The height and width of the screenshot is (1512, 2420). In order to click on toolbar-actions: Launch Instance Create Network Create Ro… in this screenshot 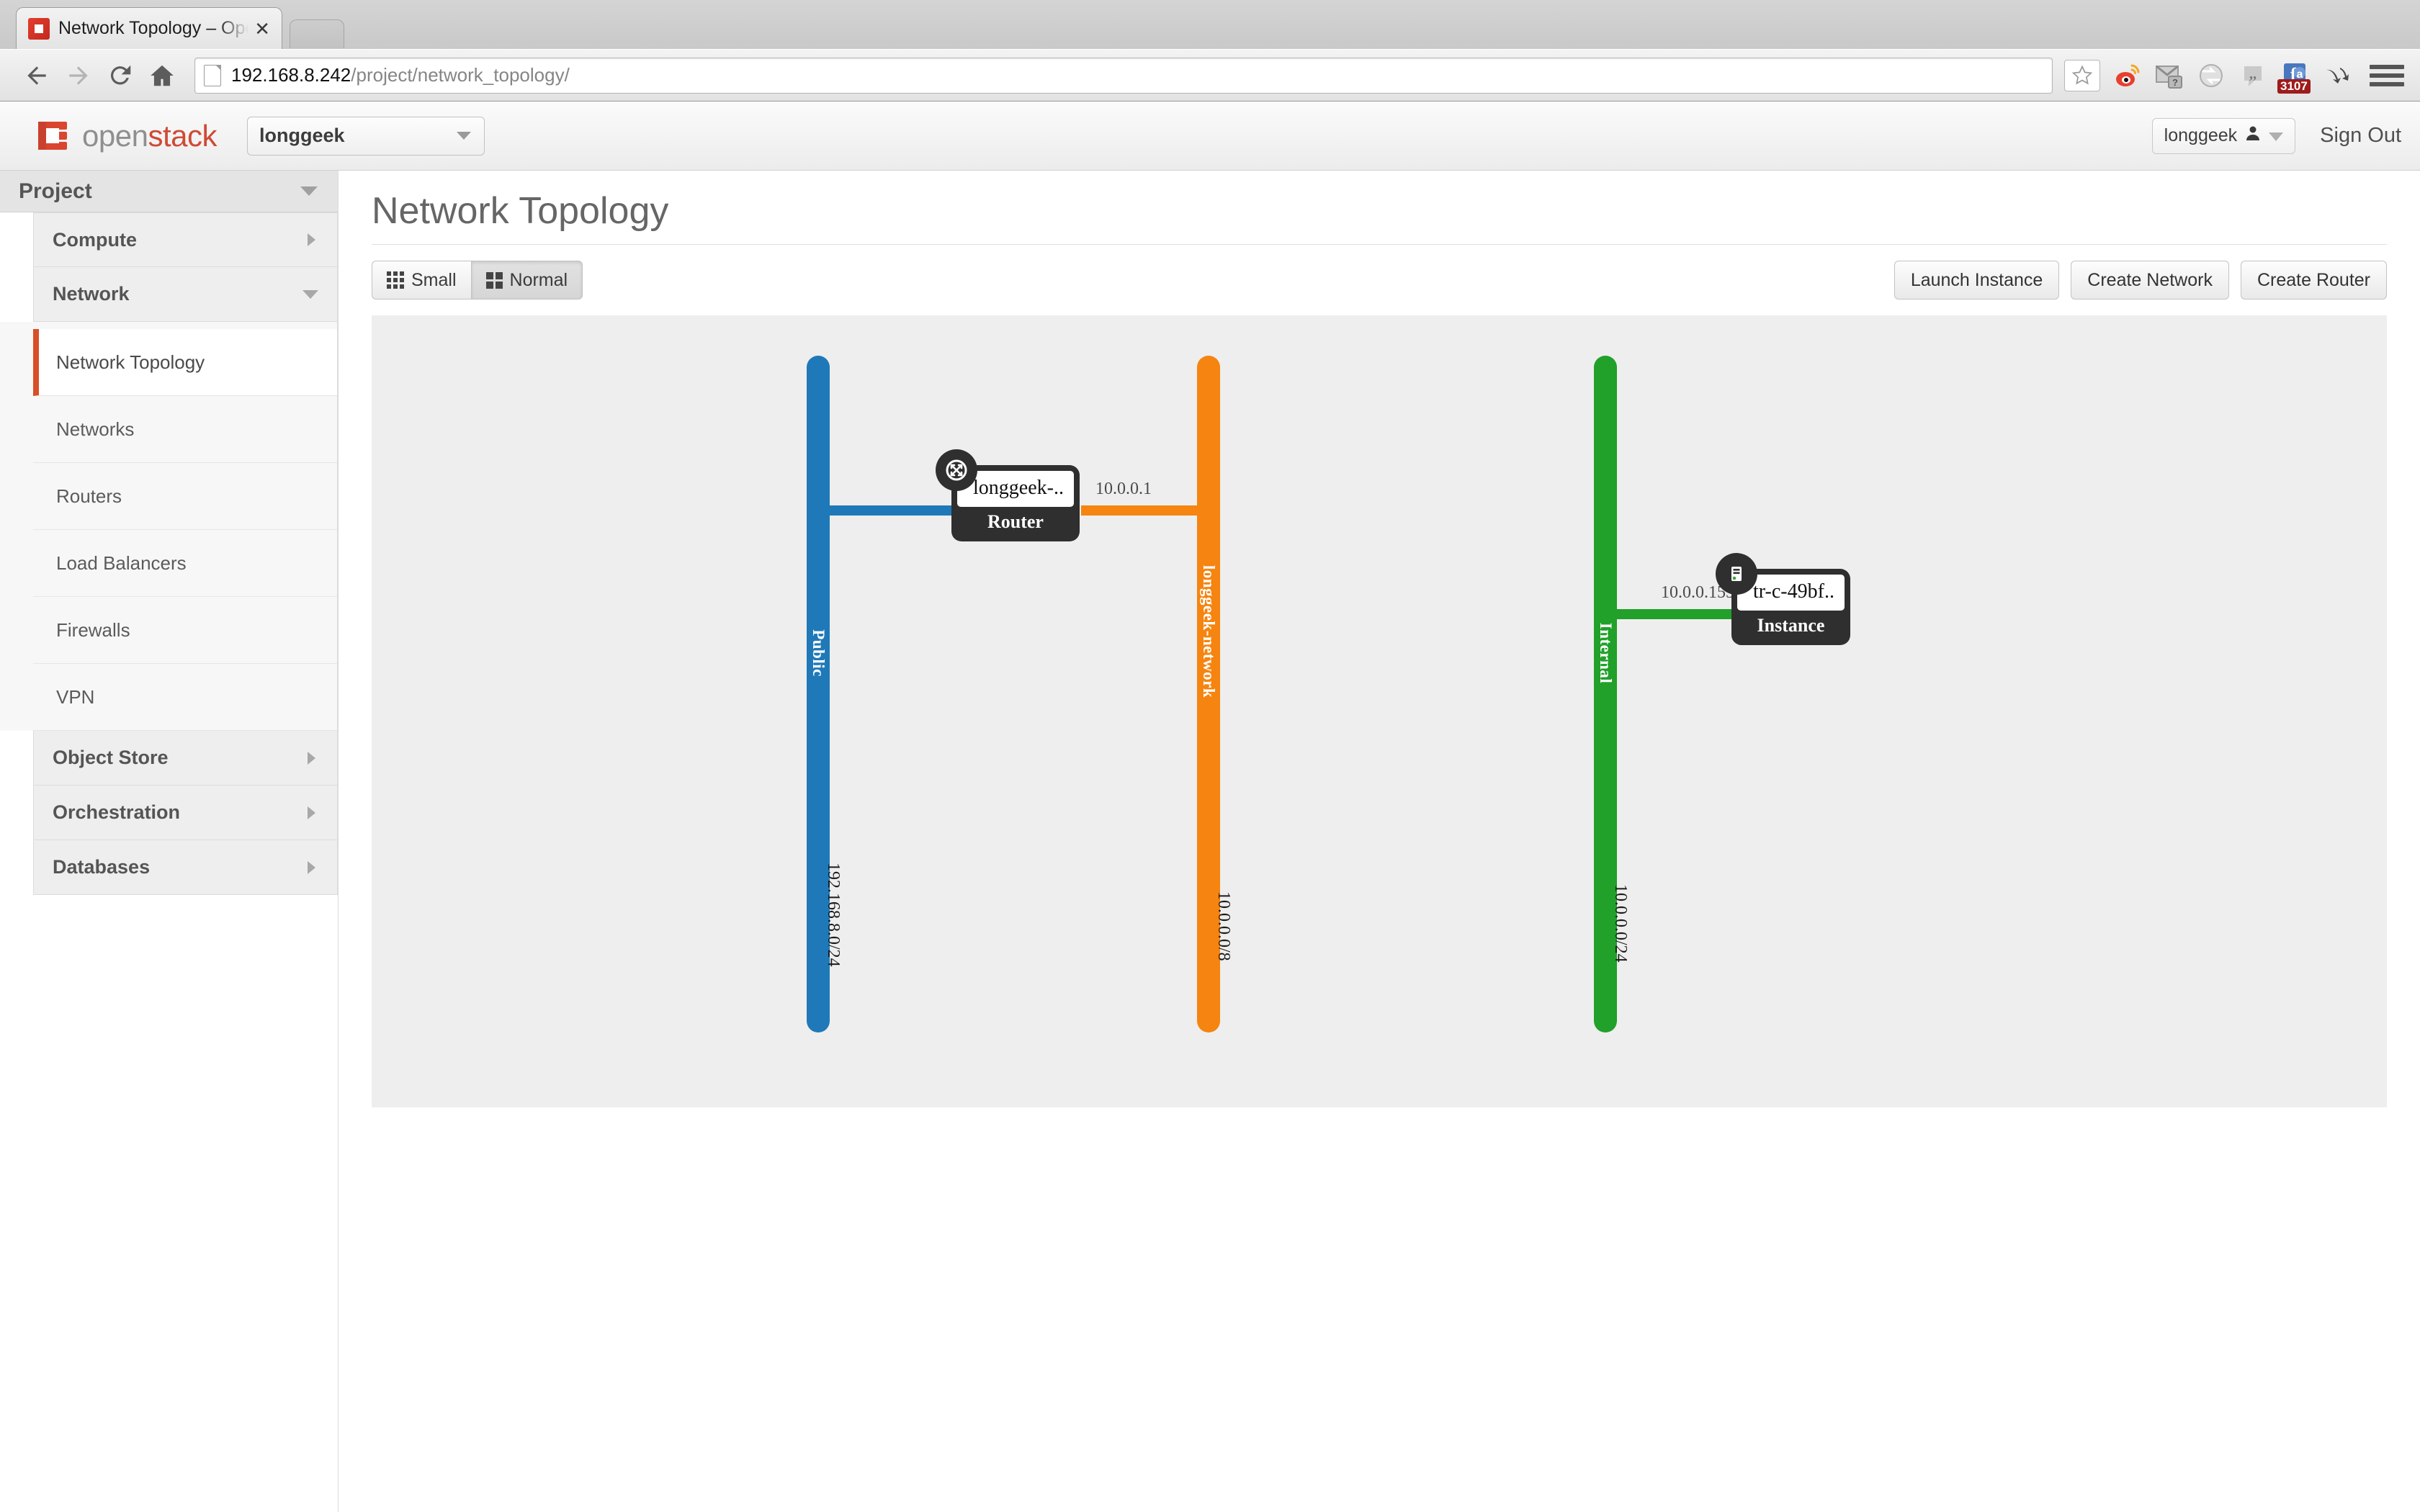, I will do `click(2140, 280)`.